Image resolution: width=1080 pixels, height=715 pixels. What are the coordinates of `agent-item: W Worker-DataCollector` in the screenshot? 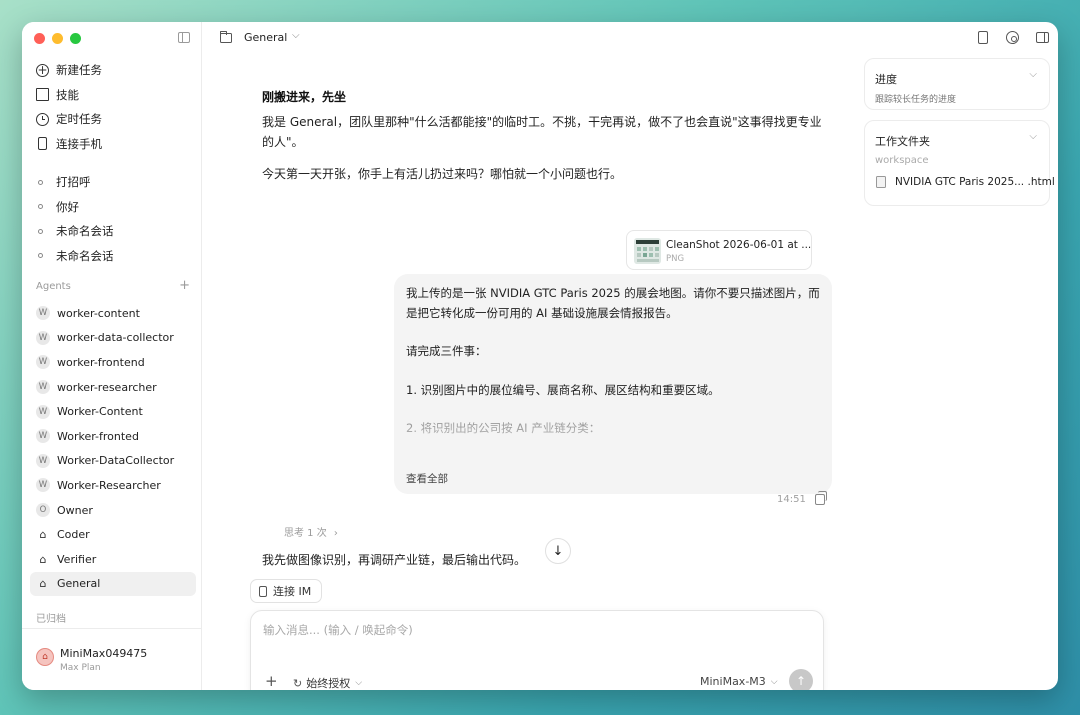 It's located at (113, 461).